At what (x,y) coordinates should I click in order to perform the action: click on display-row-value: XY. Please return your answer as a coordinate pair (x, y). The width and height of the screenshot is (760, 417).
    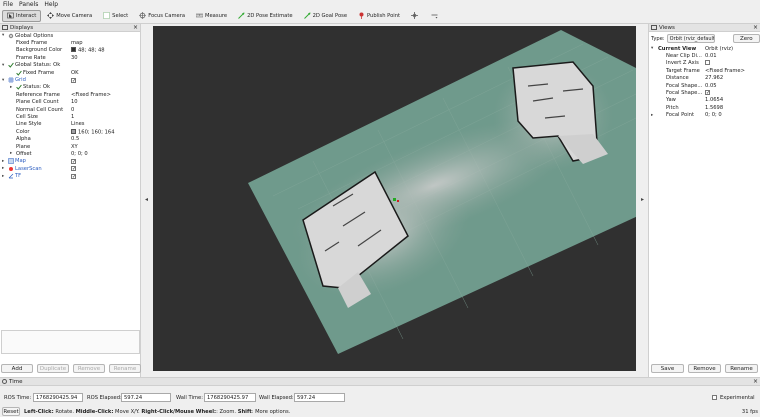
    Looking at the image, I should click on (74, 147).